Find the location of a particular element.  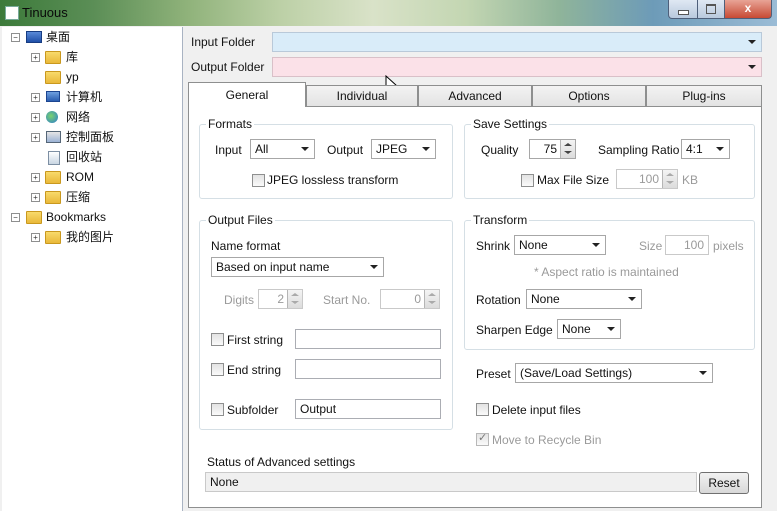

minimize-button is located at coordinates (683, 9).